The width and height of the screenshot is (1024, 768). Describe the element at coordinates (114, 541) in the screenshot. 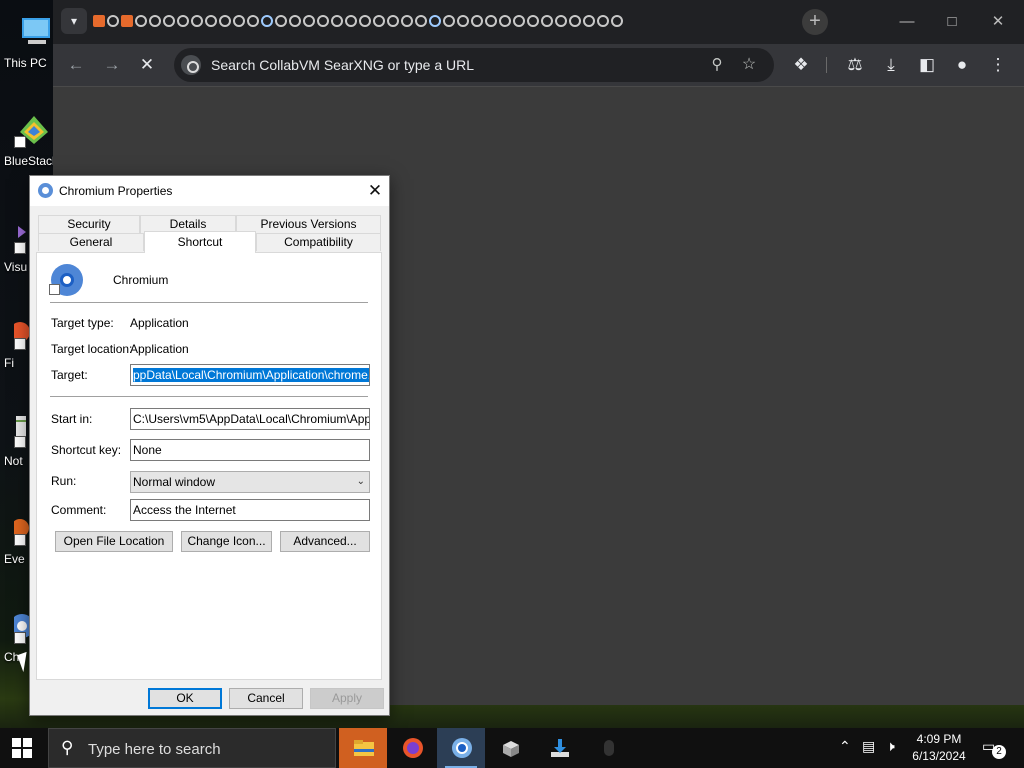

I see `open-file-location-button: Open File Location` at that location.